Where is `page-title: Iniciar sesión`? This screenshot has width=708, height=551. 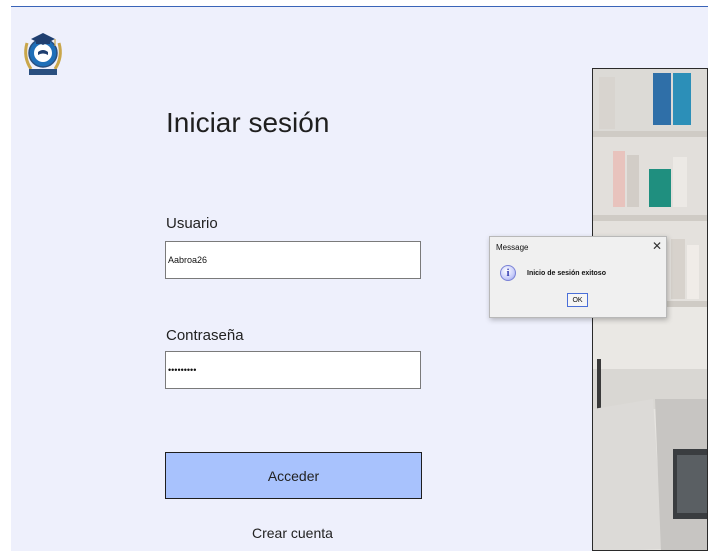
page-title: Iniciar sesión is located at coordinates (248, 122).